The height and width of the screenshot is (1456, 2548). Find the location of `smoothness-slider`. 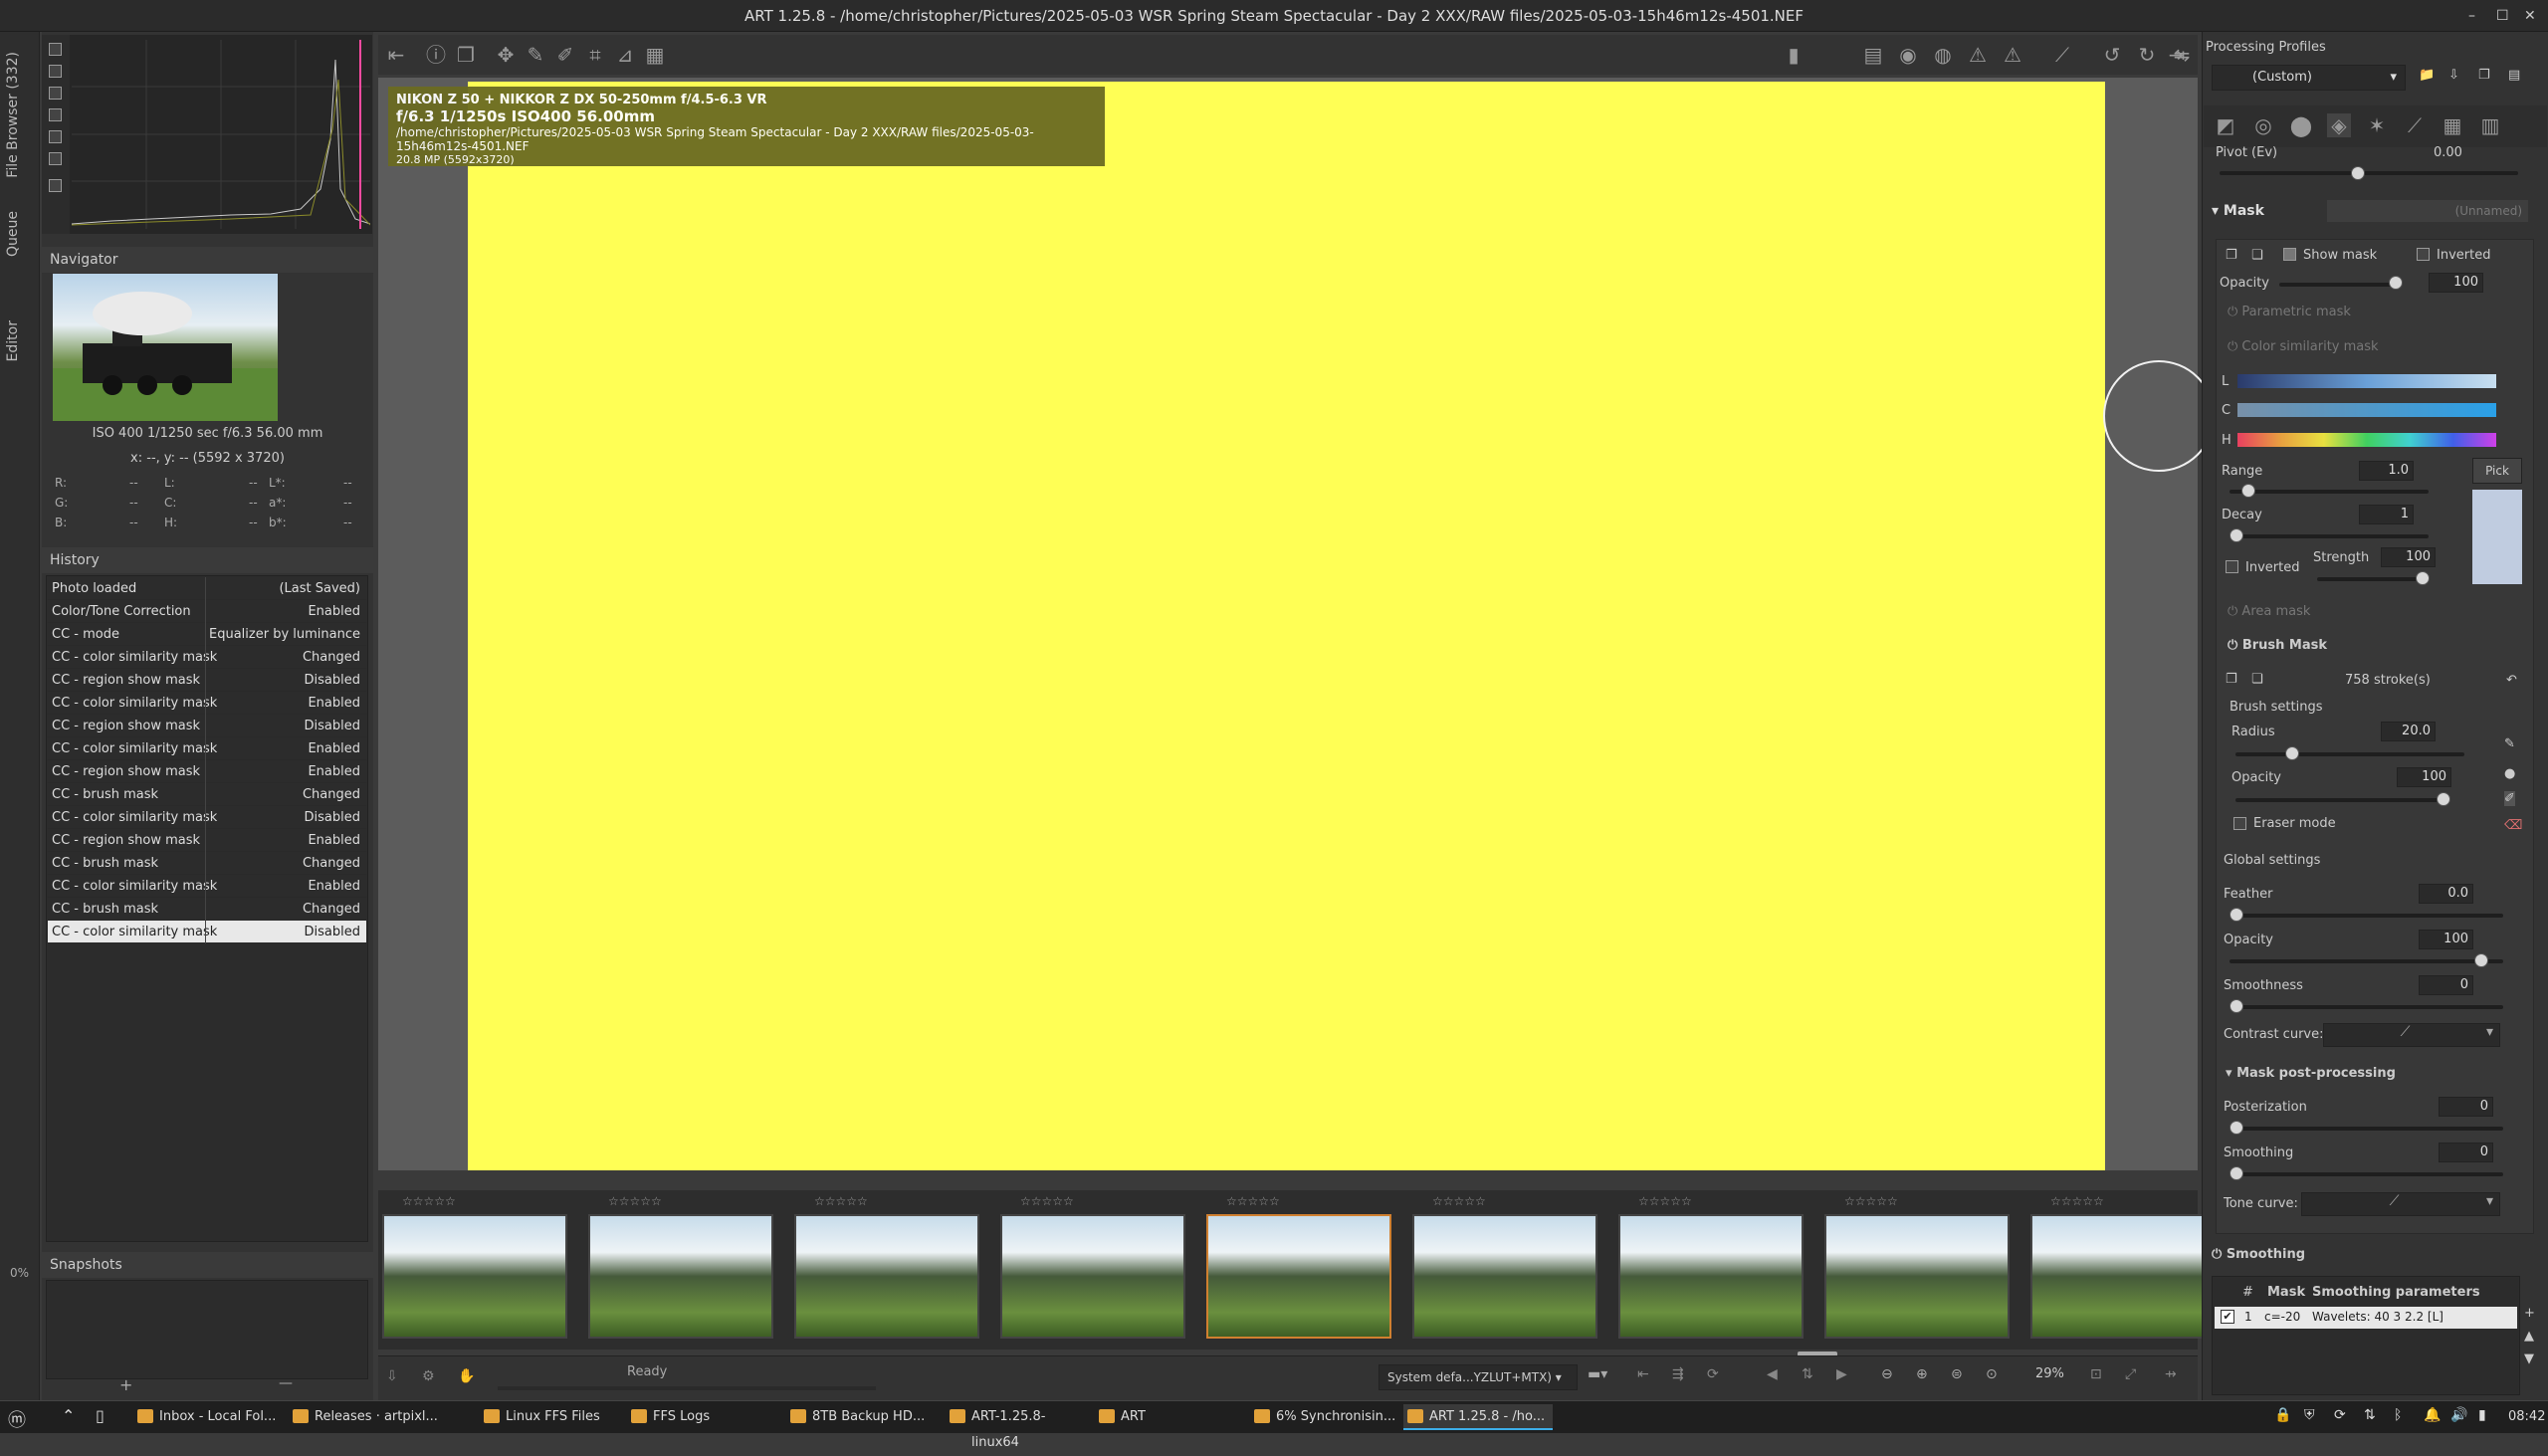

smoothness-slider is located at coordinates (2366, 1007).